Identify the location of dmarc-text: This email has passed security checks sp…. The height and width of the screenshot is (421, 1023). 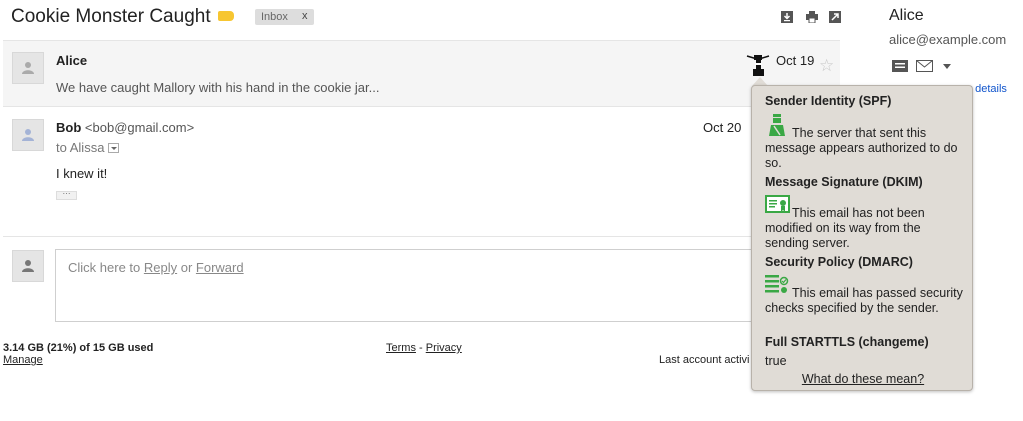
(864, 300).